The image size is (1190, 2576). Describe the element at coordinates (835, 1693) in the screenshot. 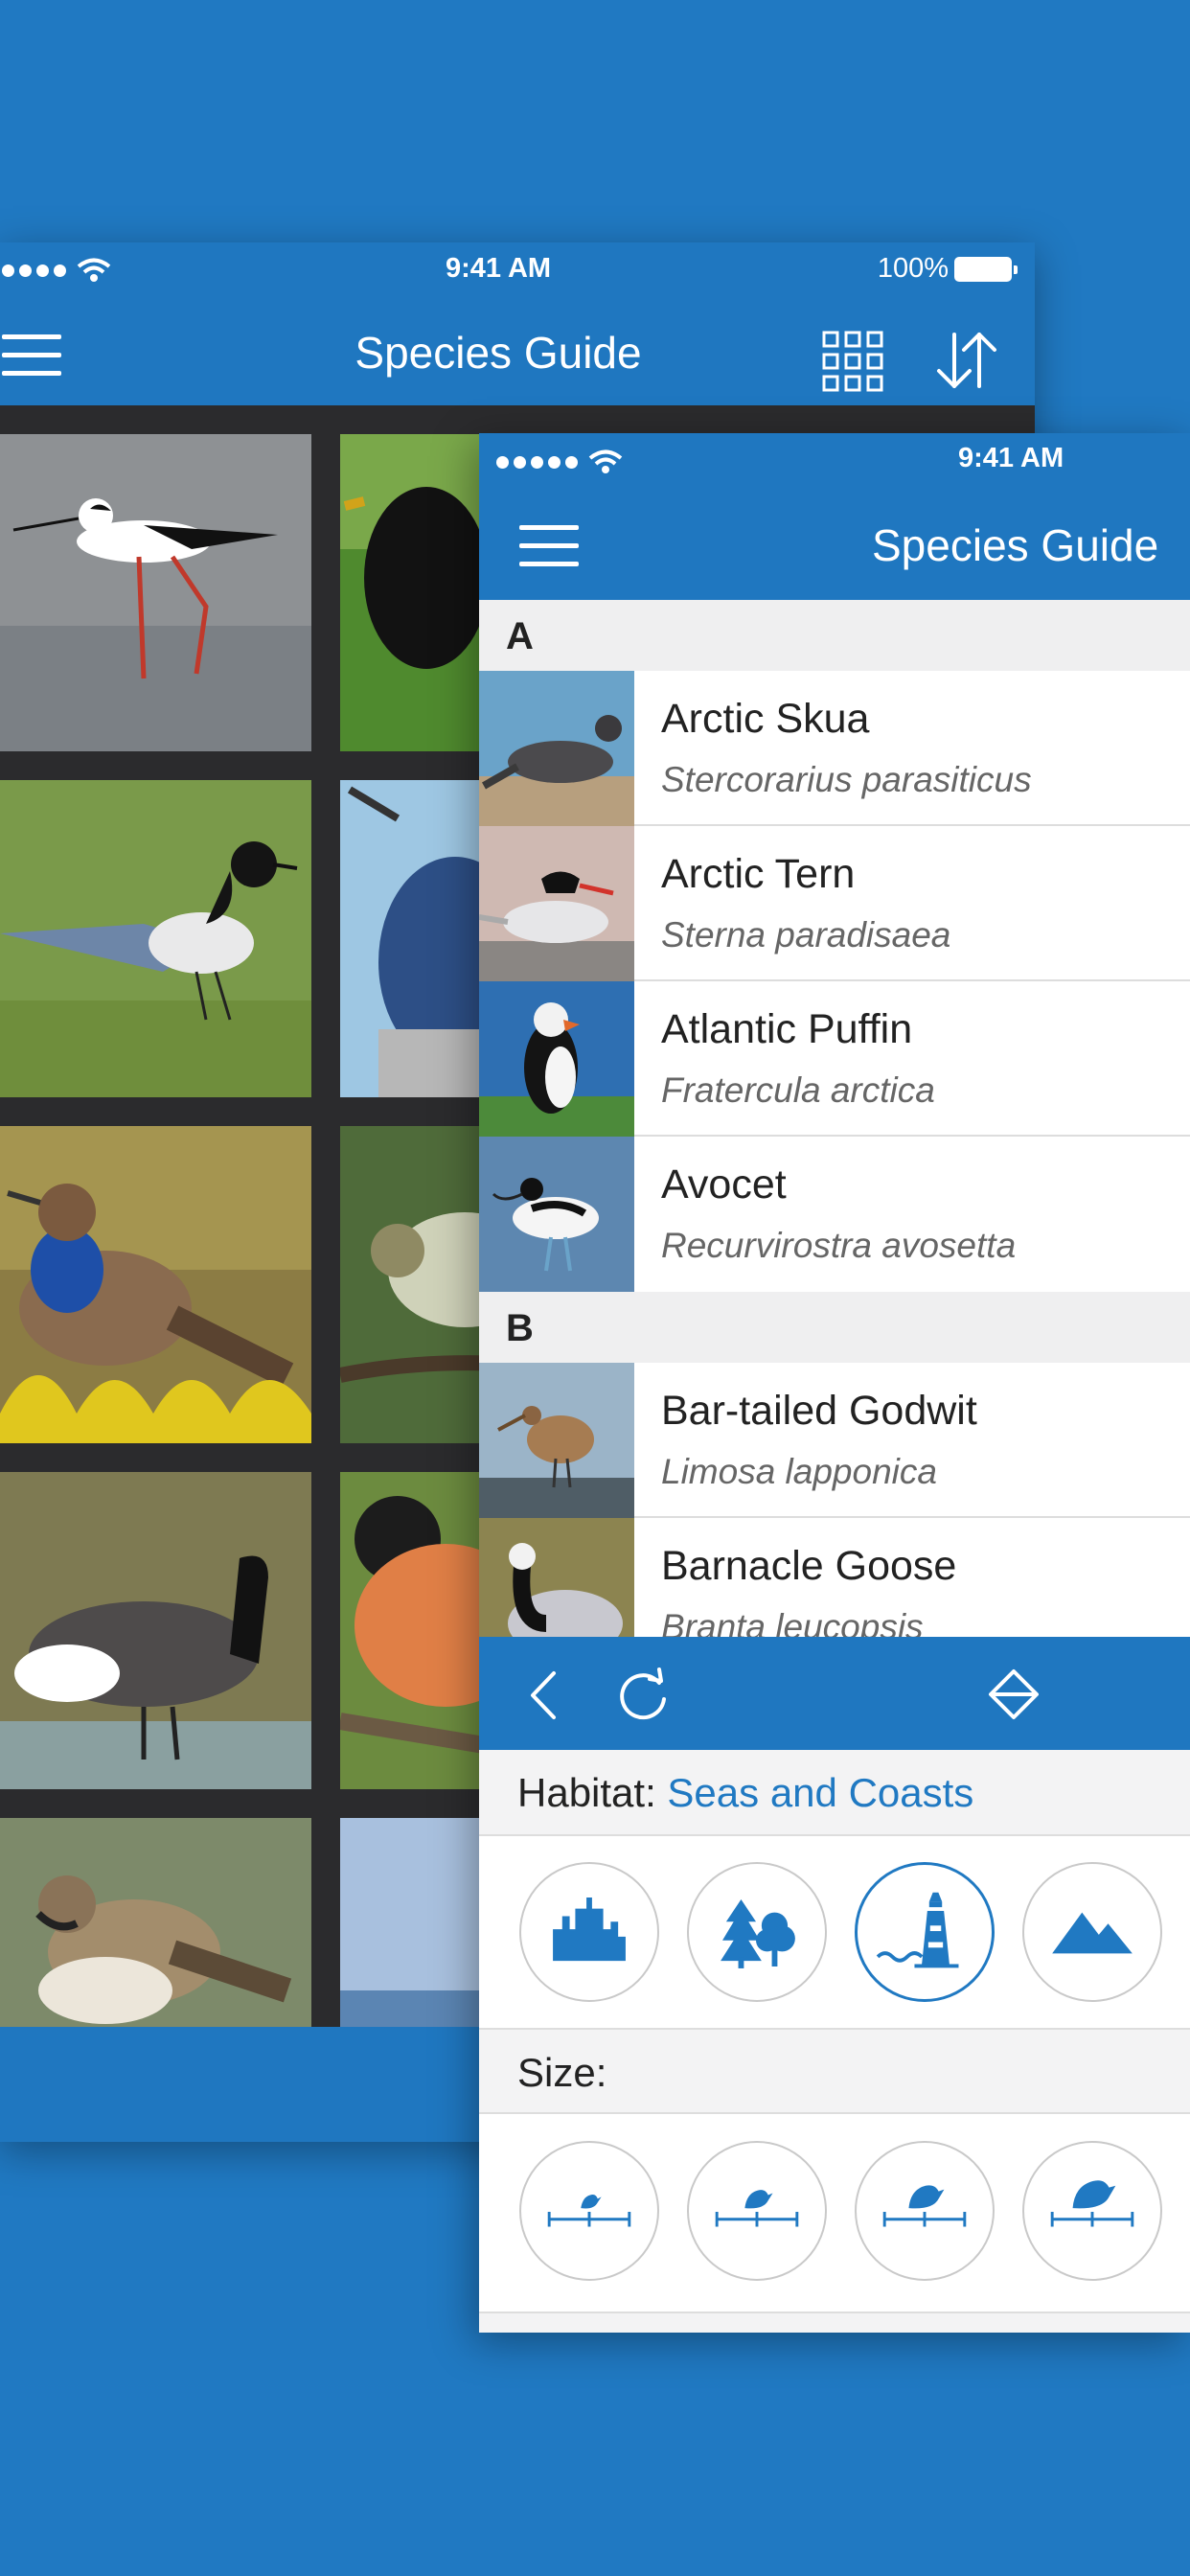

I see `filter-toolbar` at that location.